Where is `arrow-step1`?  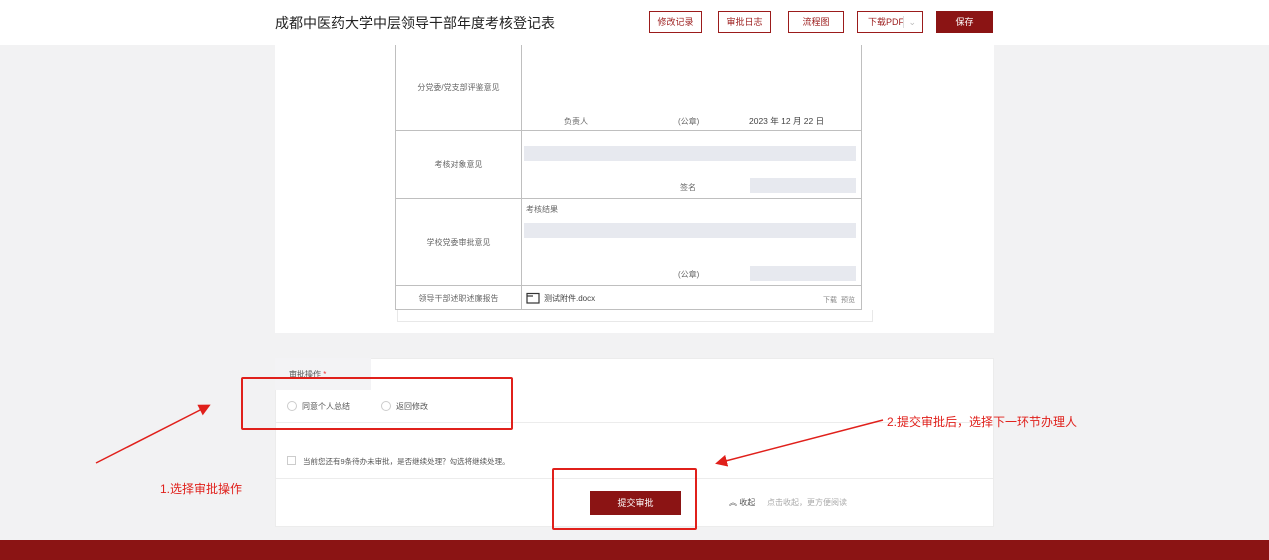 arrow-step1 is located at coordinates (153, 434).